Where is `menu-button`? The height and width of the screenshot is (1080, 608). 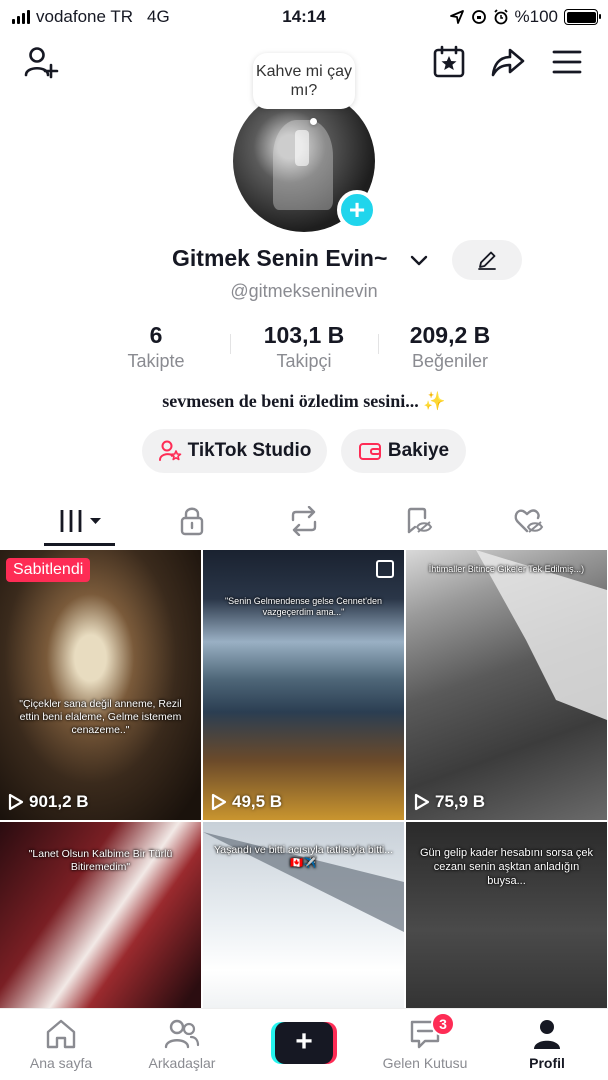
menu-button is located at coordinates (567, 62).